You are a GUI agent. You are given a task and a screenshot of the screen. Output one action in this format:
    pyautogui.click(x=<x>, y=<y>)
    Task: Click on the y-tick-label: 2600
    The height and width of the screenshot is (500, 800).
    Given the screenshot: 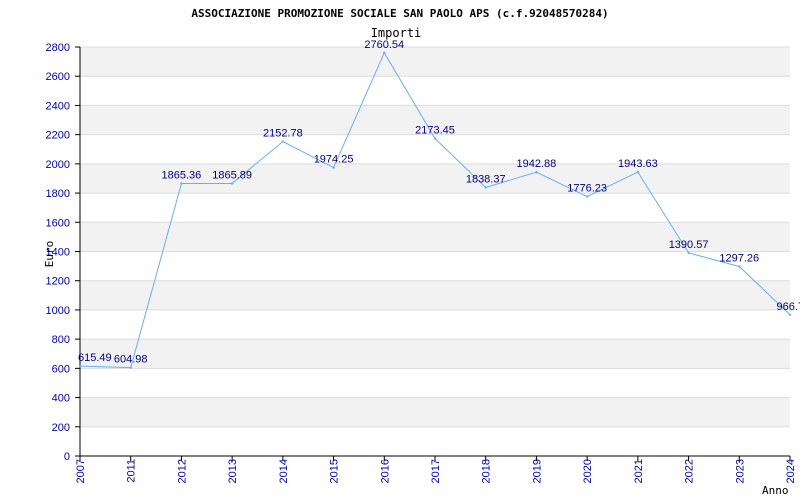 What is the action you would take?
    pyautogui.click(x=58, y=77)
    